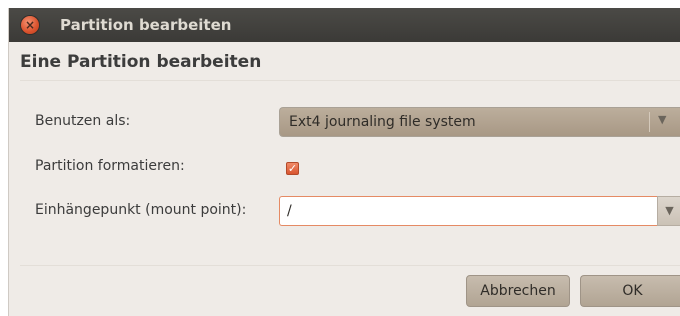 This screenshot has width=680, height=316. I want to click on mount-point-dropdown-button: ▼, so click(668, 211).